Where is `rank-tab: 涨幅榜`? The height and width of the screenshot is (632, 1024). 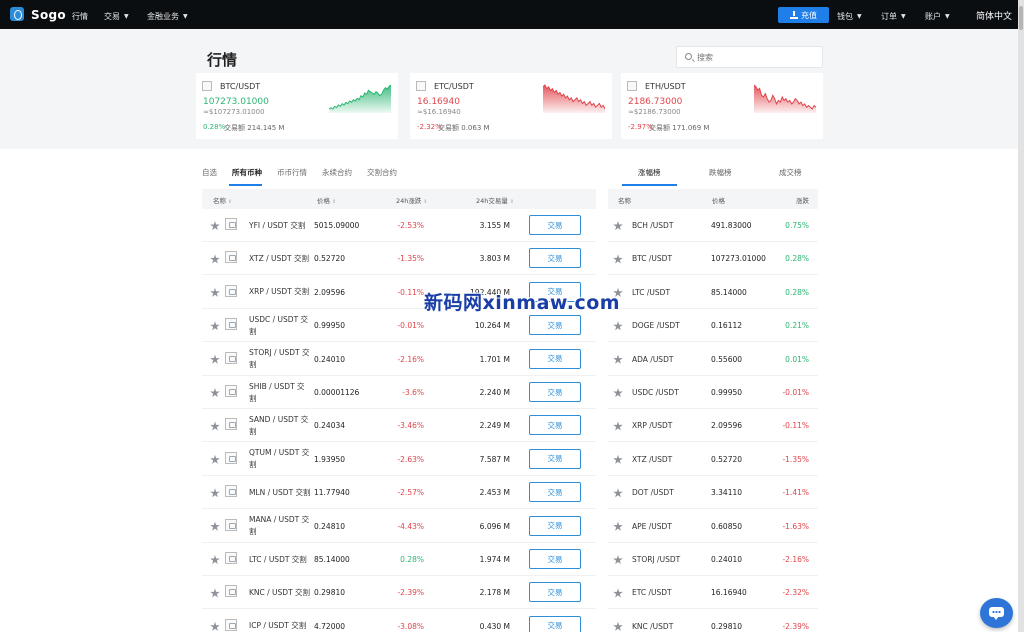
rank-tab: 涨幅榜 is located at coordinates (649, 172).